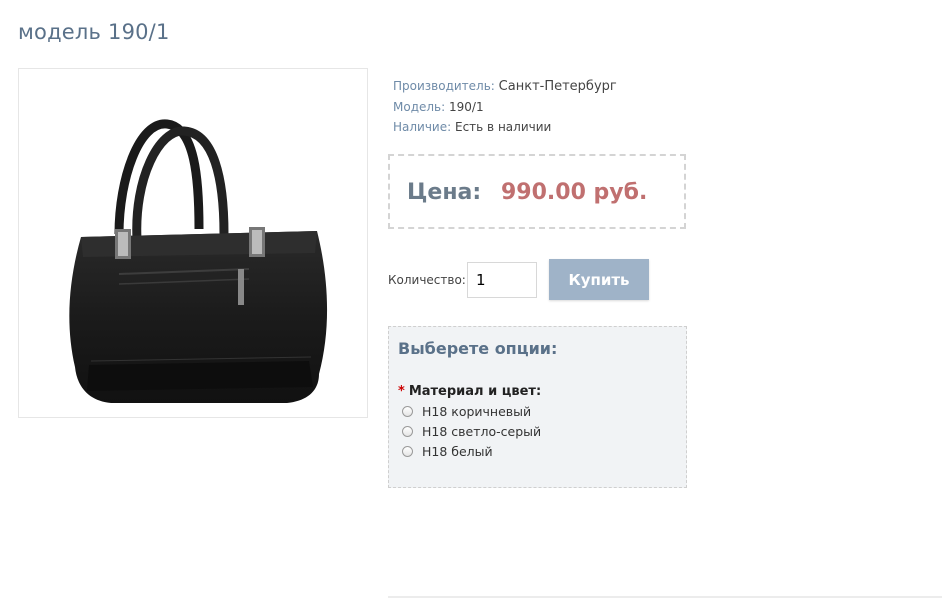  I want to click on option-row-brown: Н18 коричневый, so click(466, 411).